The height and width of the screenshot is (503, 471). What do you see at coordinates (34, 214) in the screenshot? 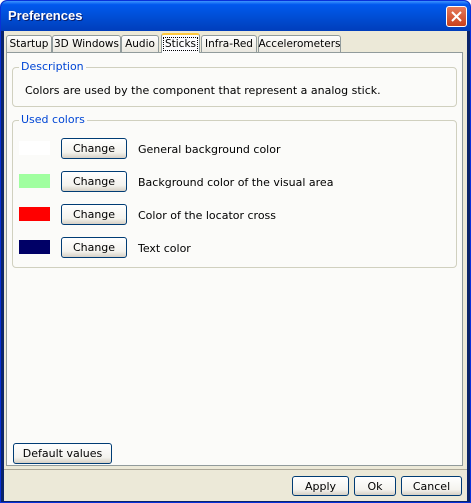
I see `color-swatch-locator-cross` at bounding box center [34, 214].